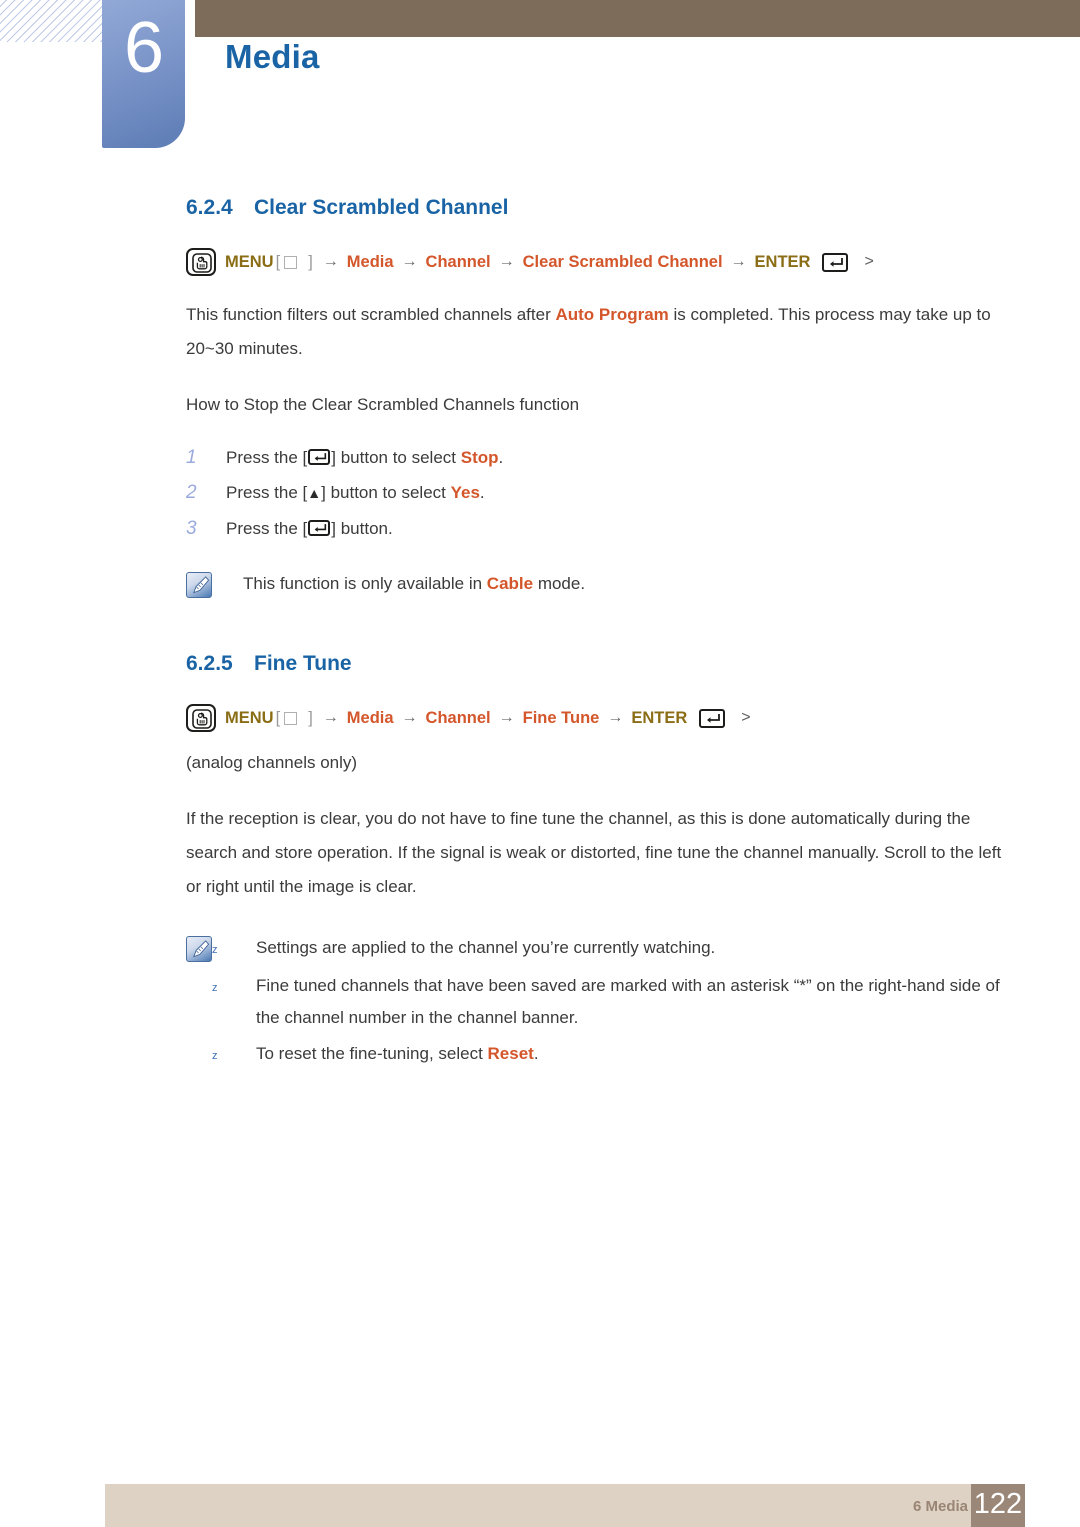  I want to click on menu-path-item-fine-tune: Fine Tune, so click(561, 717).